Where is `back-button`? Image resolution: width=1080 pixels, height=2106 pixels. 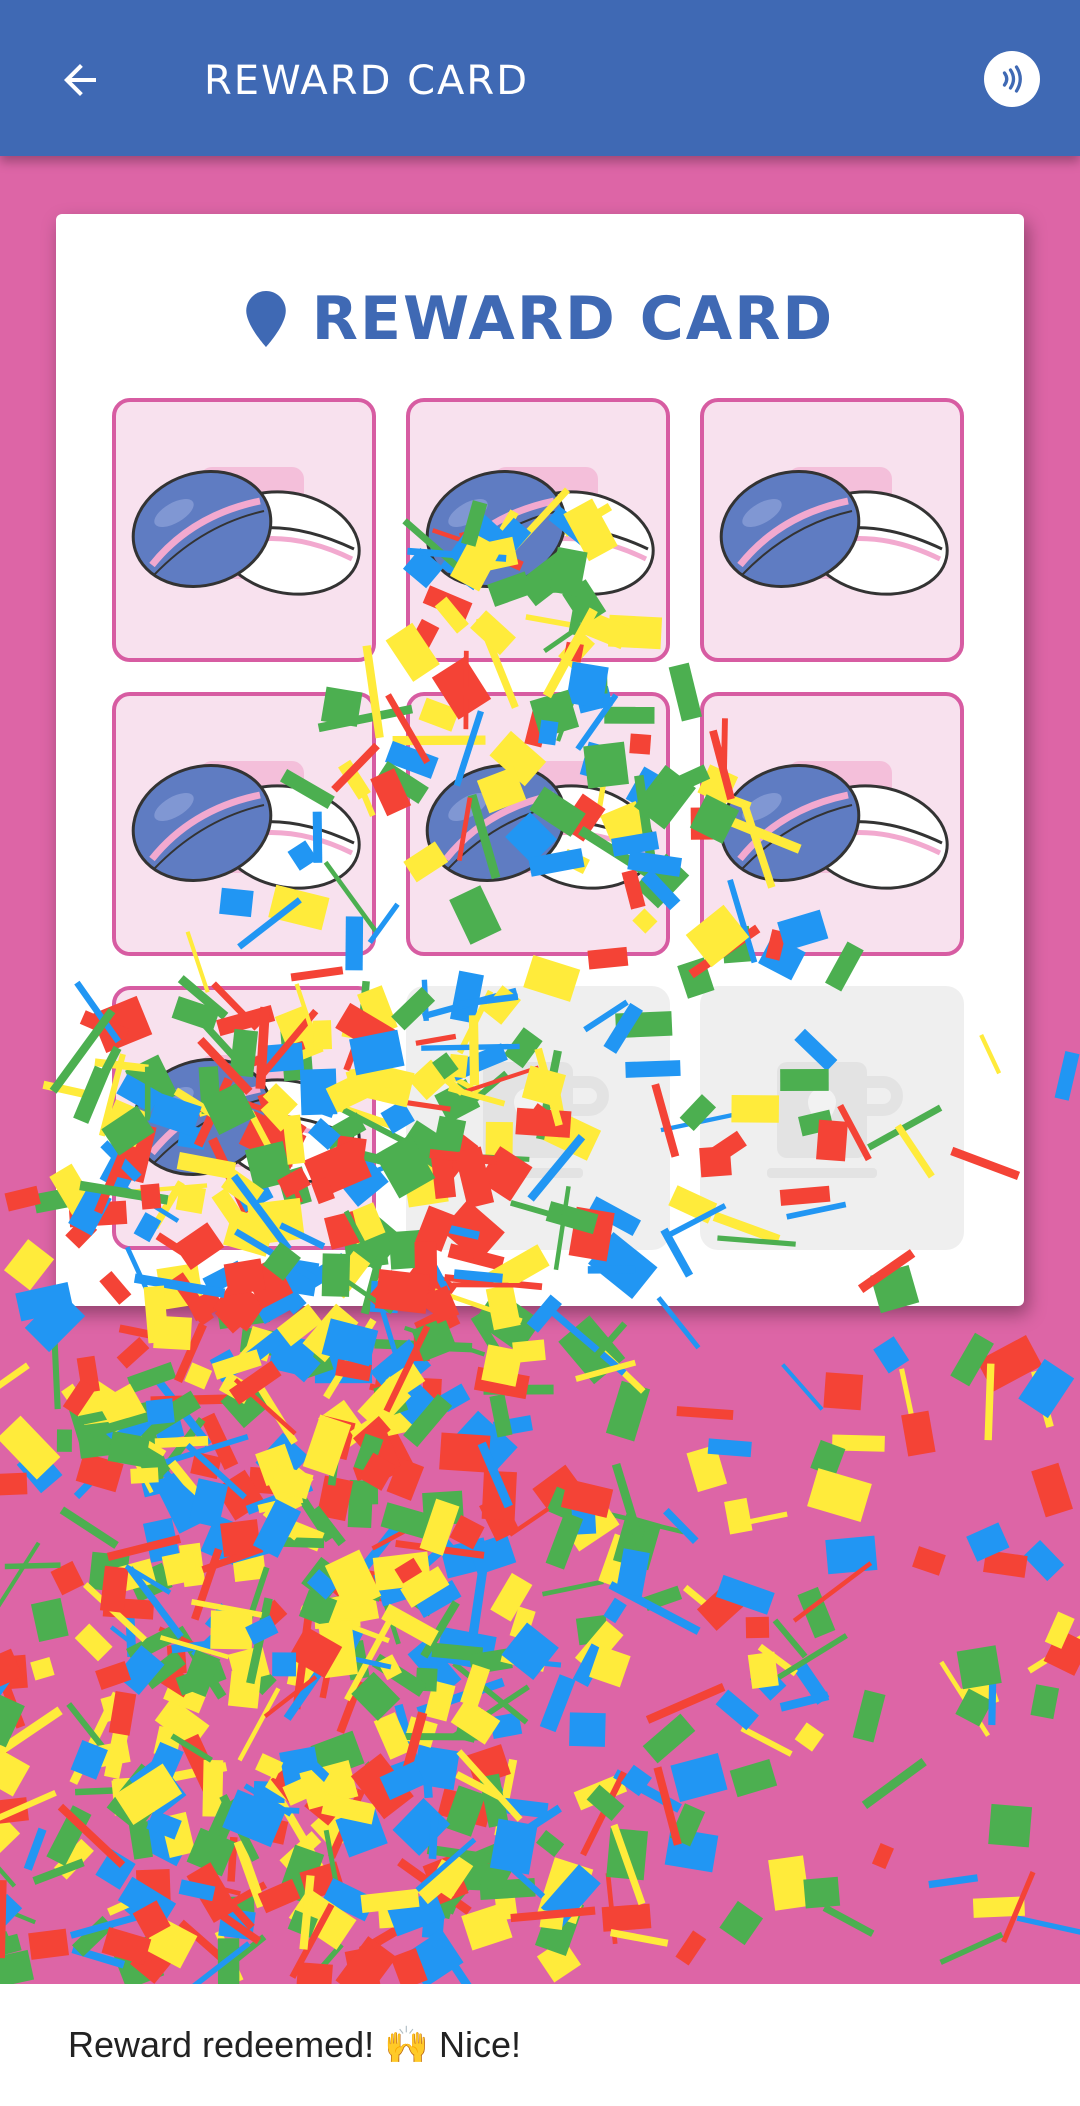 back-button is located at coordinates (80, 80).